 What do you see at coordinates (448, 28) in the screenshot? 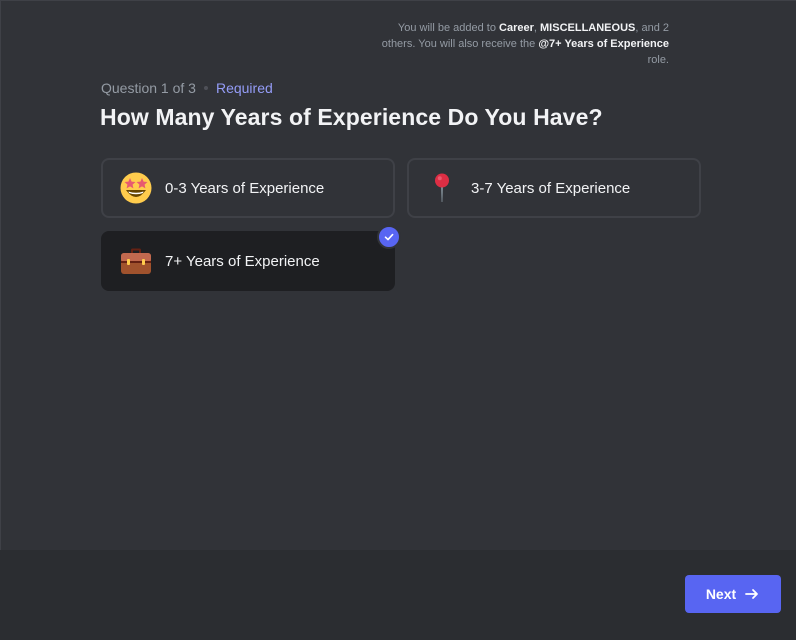
I see `footer-text-part: You will be added to` at bounding box center [448, 28].